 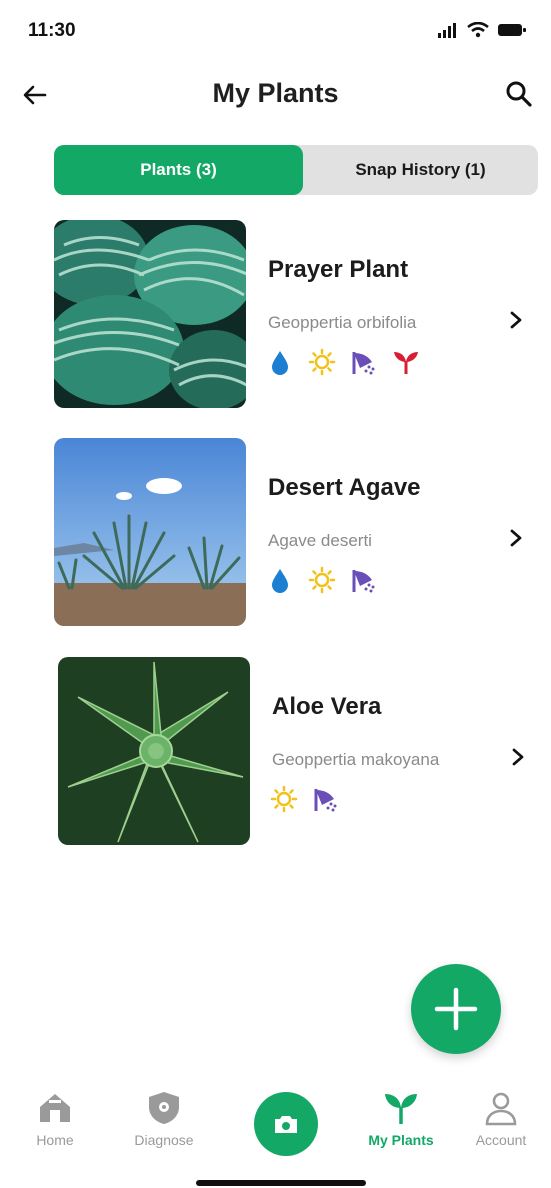 I want to click on signal-icon, so click(x=447, y=30).